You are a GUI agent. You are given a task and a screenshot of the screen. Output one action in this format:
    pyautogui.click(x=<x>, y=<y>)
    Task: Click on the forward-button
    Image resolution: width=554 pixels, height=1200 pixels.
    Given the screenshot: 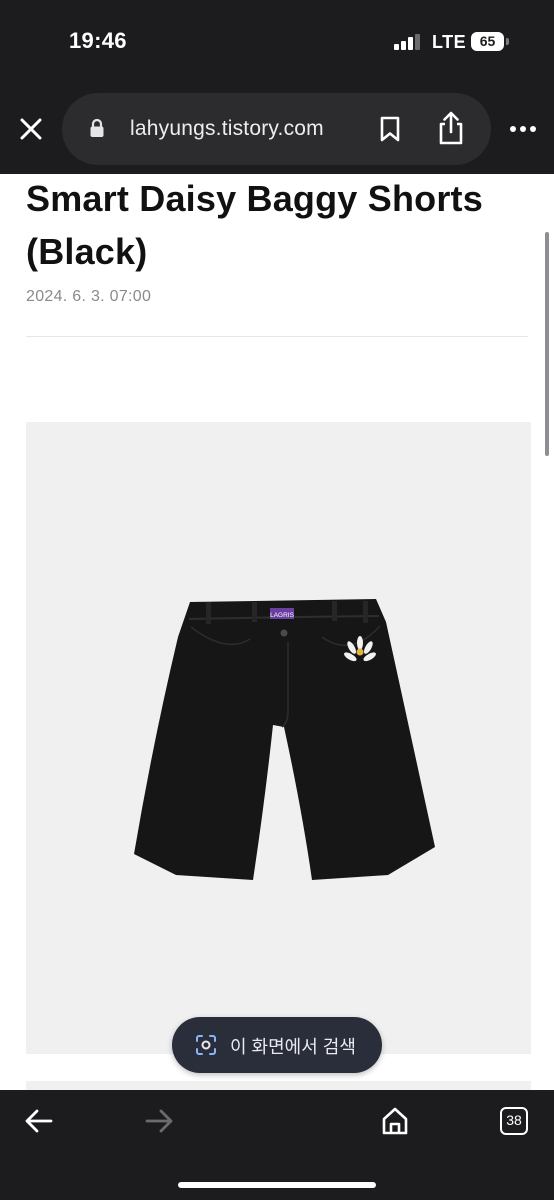 What is the action you would take?
    pyautogui.click(x=159, y=1121)
    